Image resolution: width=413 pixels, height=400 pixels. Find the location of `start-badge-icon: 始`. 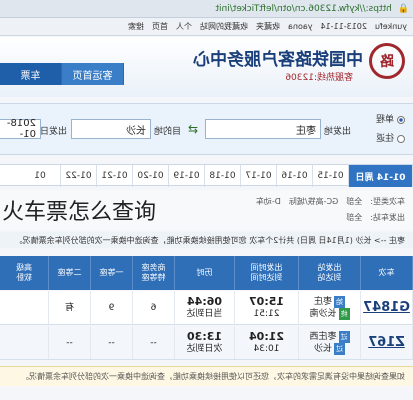

start-badge-icon: 始 is located at coordinates (340, 301).